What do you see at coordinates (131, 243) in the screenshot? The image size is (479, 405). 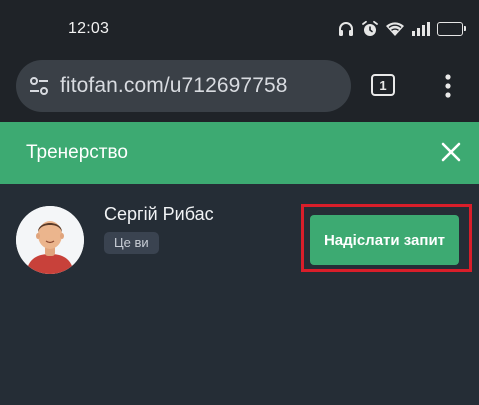 I see `status-badge: Це ви` at bounding box center [131, 243].